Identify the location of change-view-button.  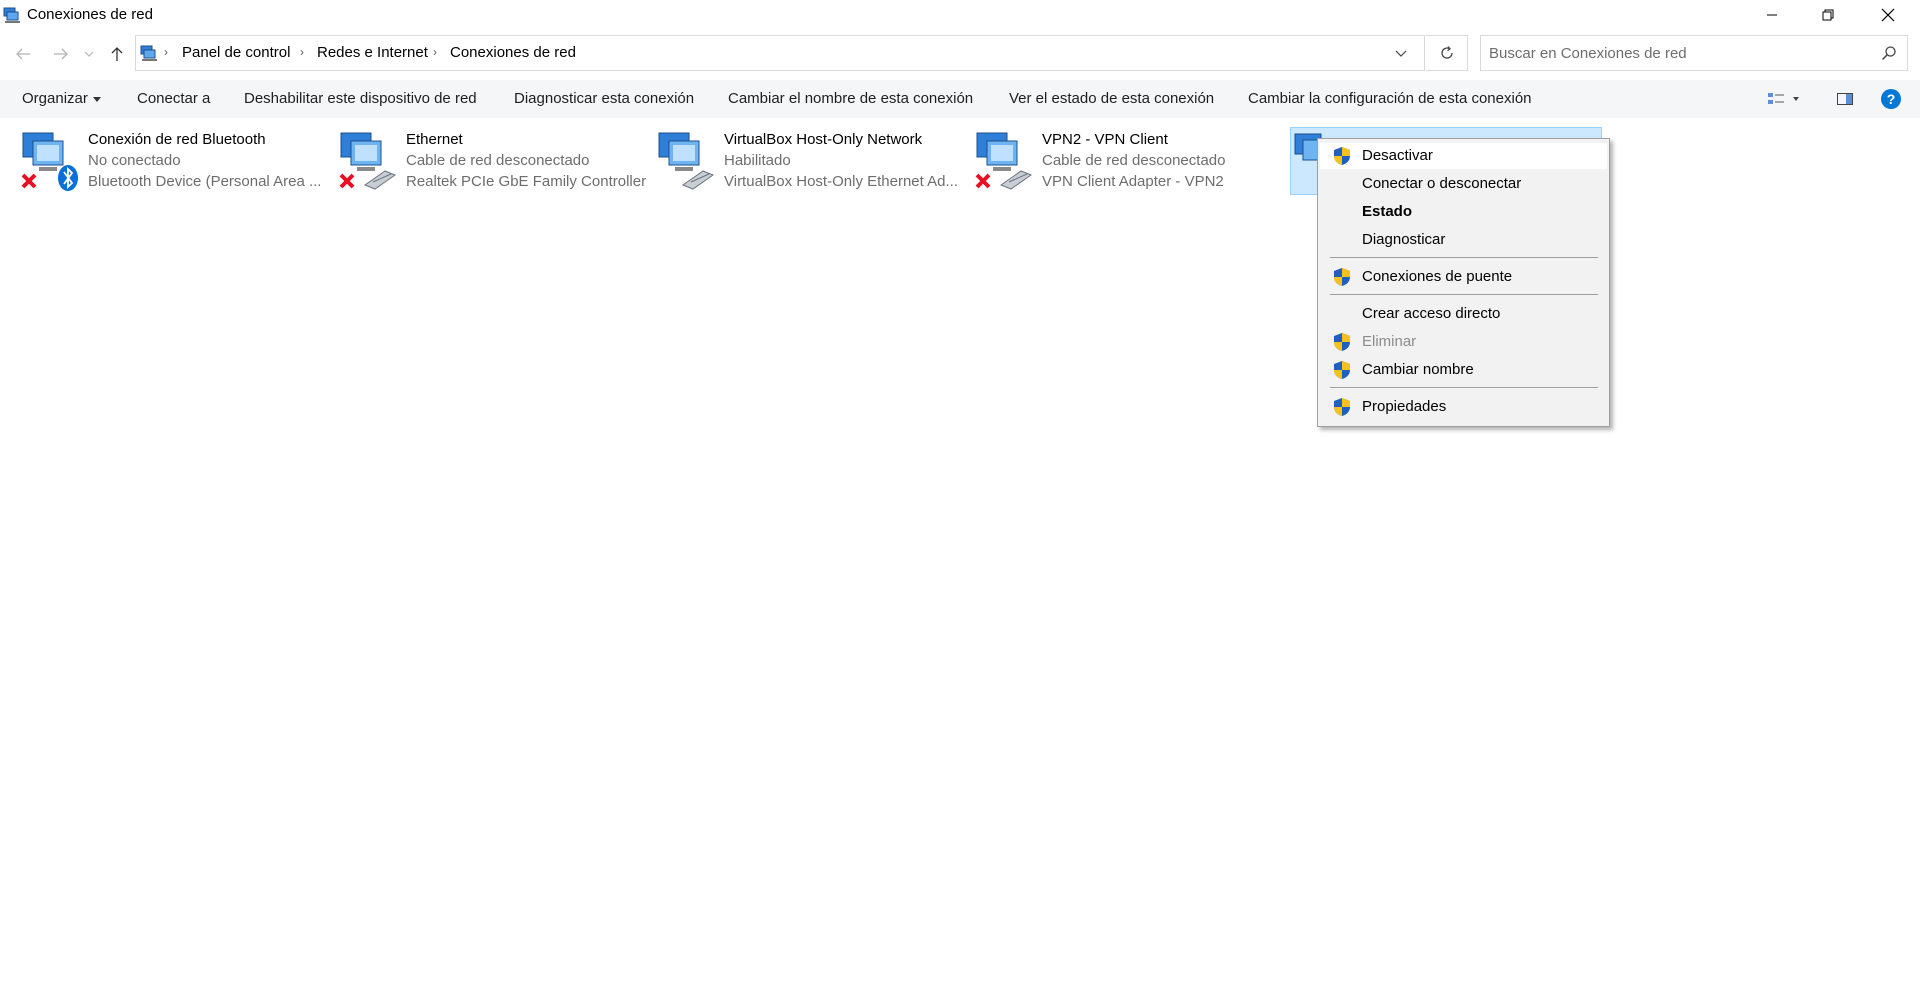
(1784, 100).